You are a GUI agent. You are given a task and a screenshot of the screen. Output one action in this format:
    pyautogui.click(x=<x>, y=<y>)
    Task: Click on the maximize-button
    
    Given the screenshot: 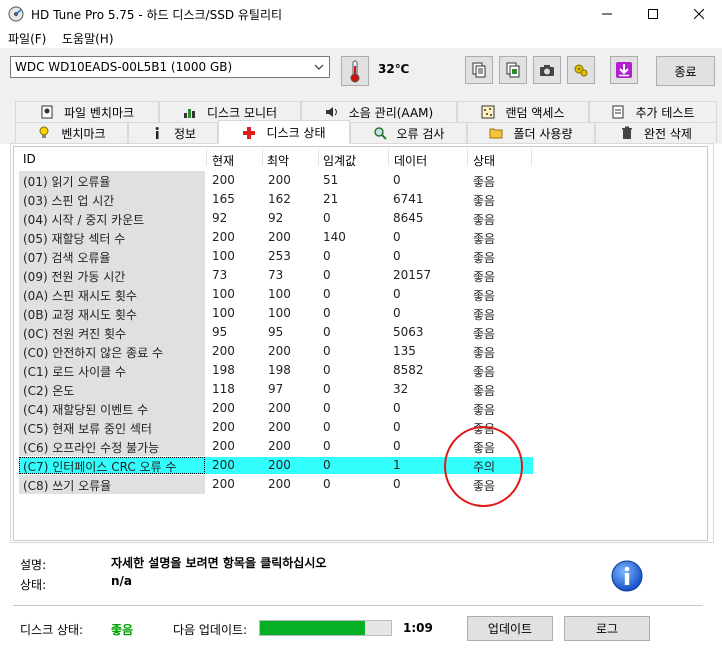 What is the action you would take?
    pyautogui.click(x=653, y=14)
    